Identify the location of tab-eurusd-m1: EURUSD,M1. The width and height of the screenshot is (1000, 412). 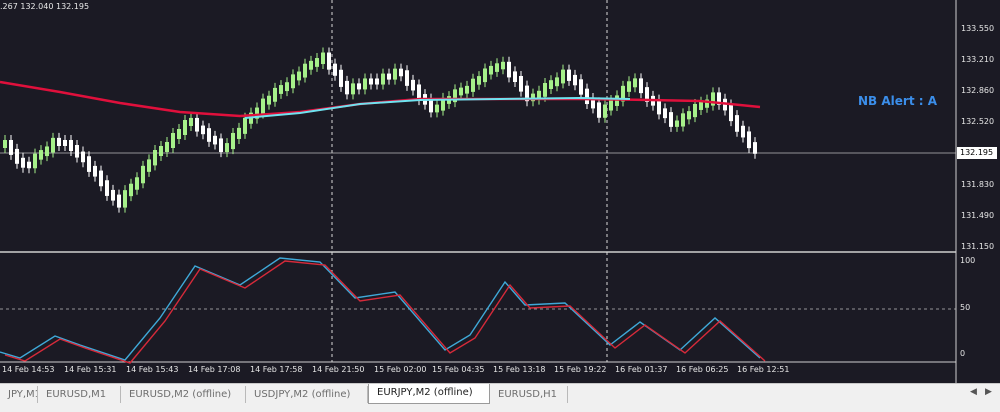
(79, 394).